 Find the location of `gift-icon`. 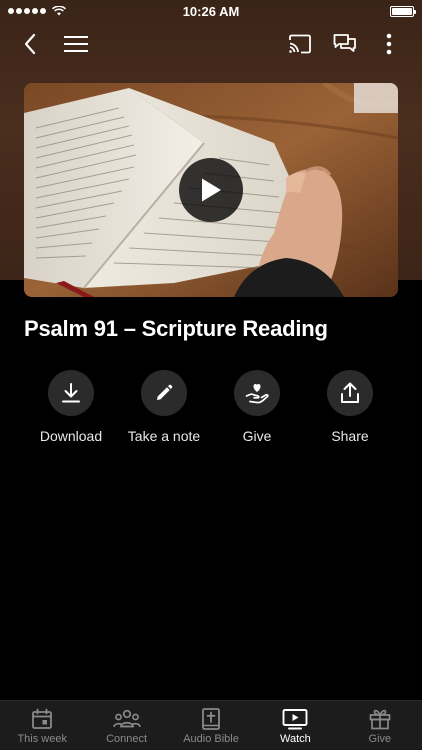

gift-icon is located at coordinates (380, 719).